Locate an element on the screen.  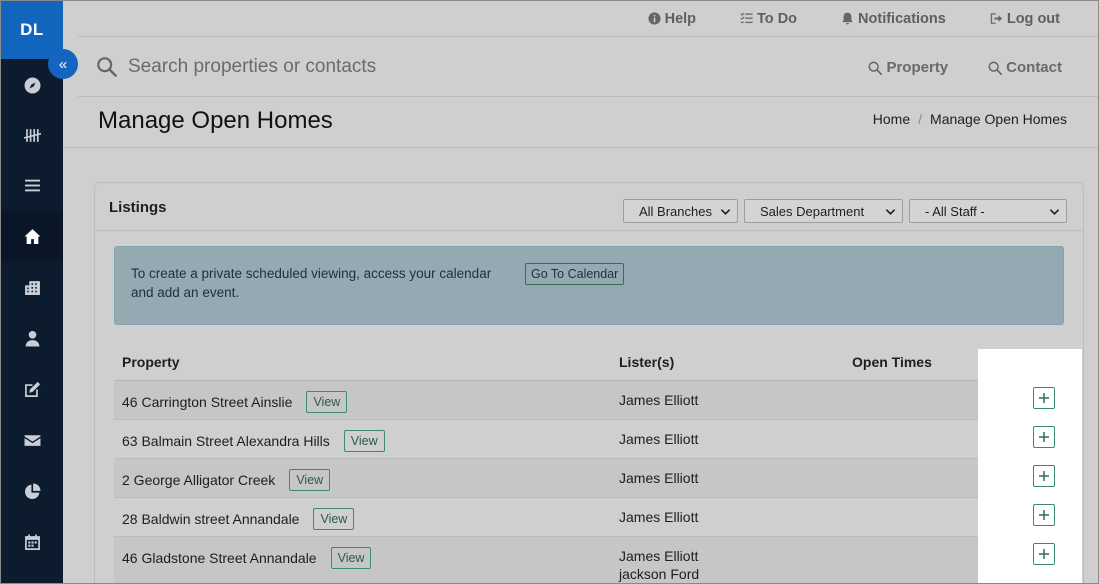
user-icon is located at coordinates (32, 338).